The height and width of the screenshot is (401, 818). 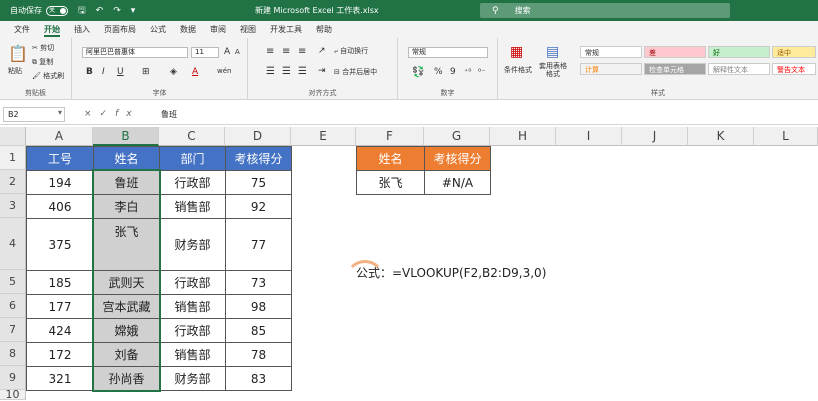 What do you see at coordinates (100, 11) in the screenshot?
I see `undo-icon: ↶` at bounding box center [100, 11].